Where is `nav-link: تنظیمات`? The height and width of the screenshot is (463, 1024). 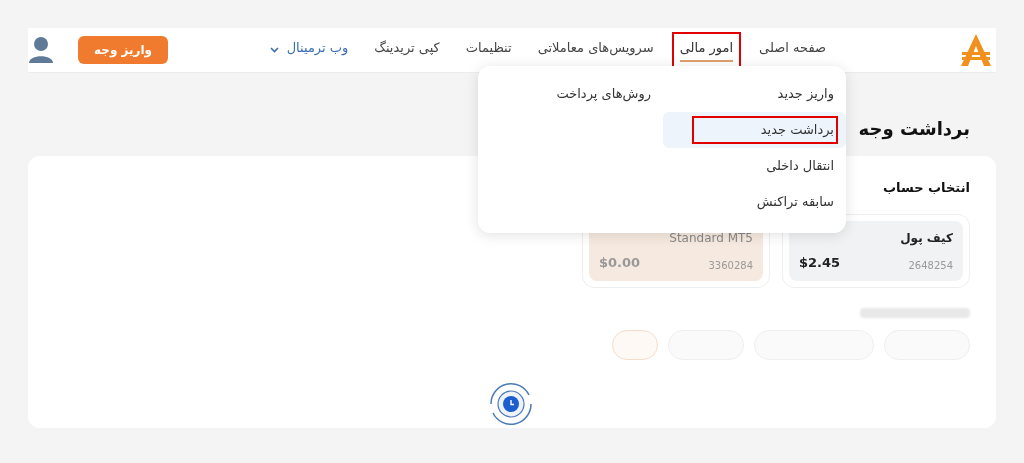
nav-link: تنظیمات is located at coordinates (488, 50).